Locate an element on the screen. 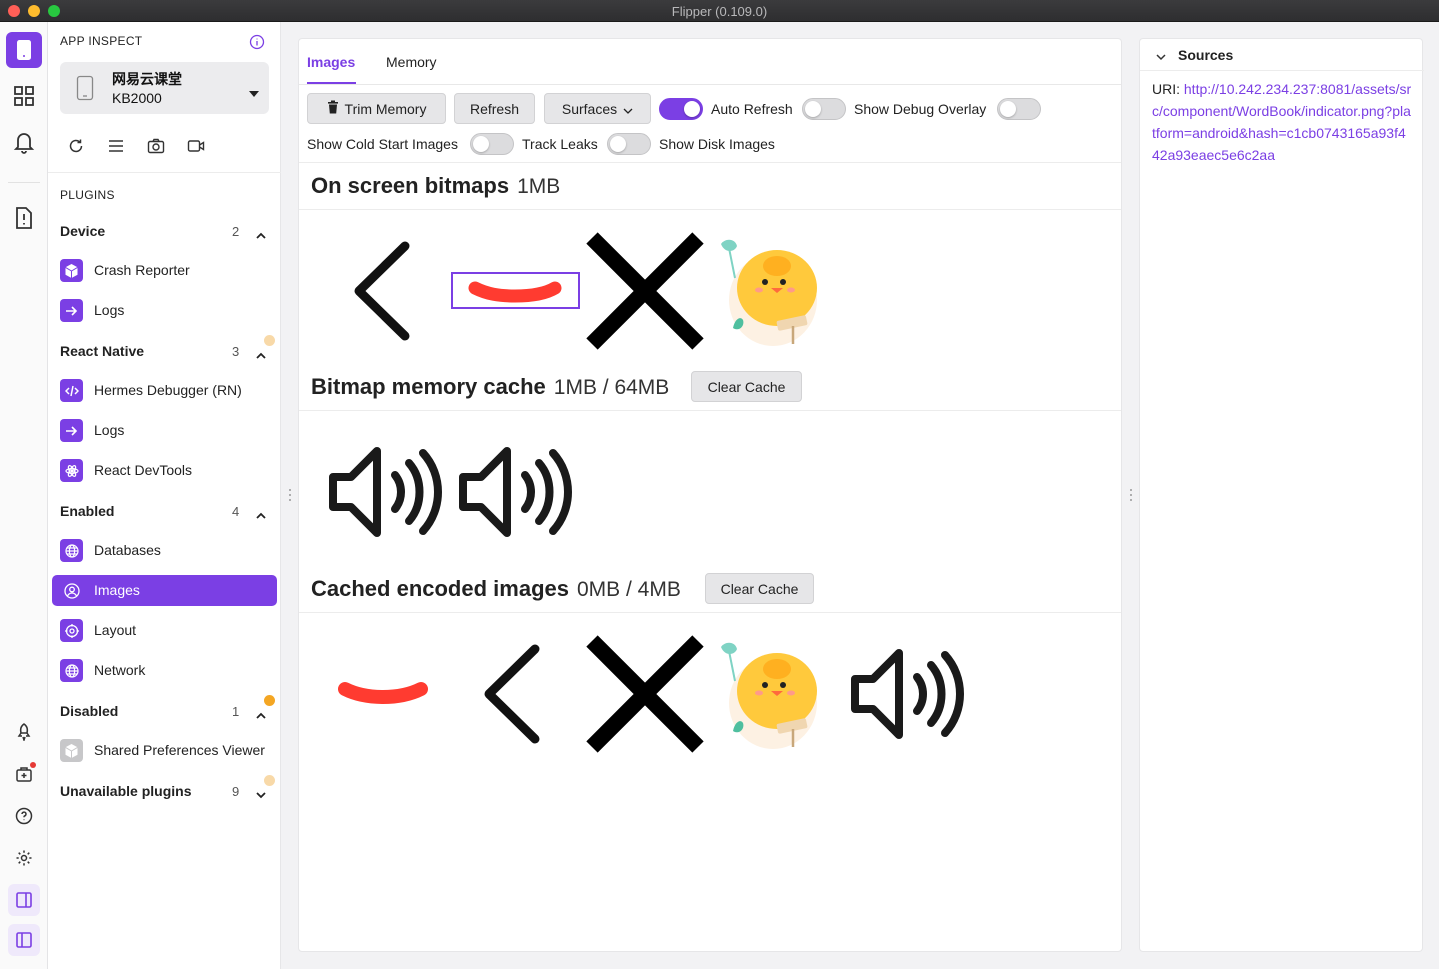 This screenshot has height=969, width=1439. settings-rail-button is located at coordinates (24, 858).